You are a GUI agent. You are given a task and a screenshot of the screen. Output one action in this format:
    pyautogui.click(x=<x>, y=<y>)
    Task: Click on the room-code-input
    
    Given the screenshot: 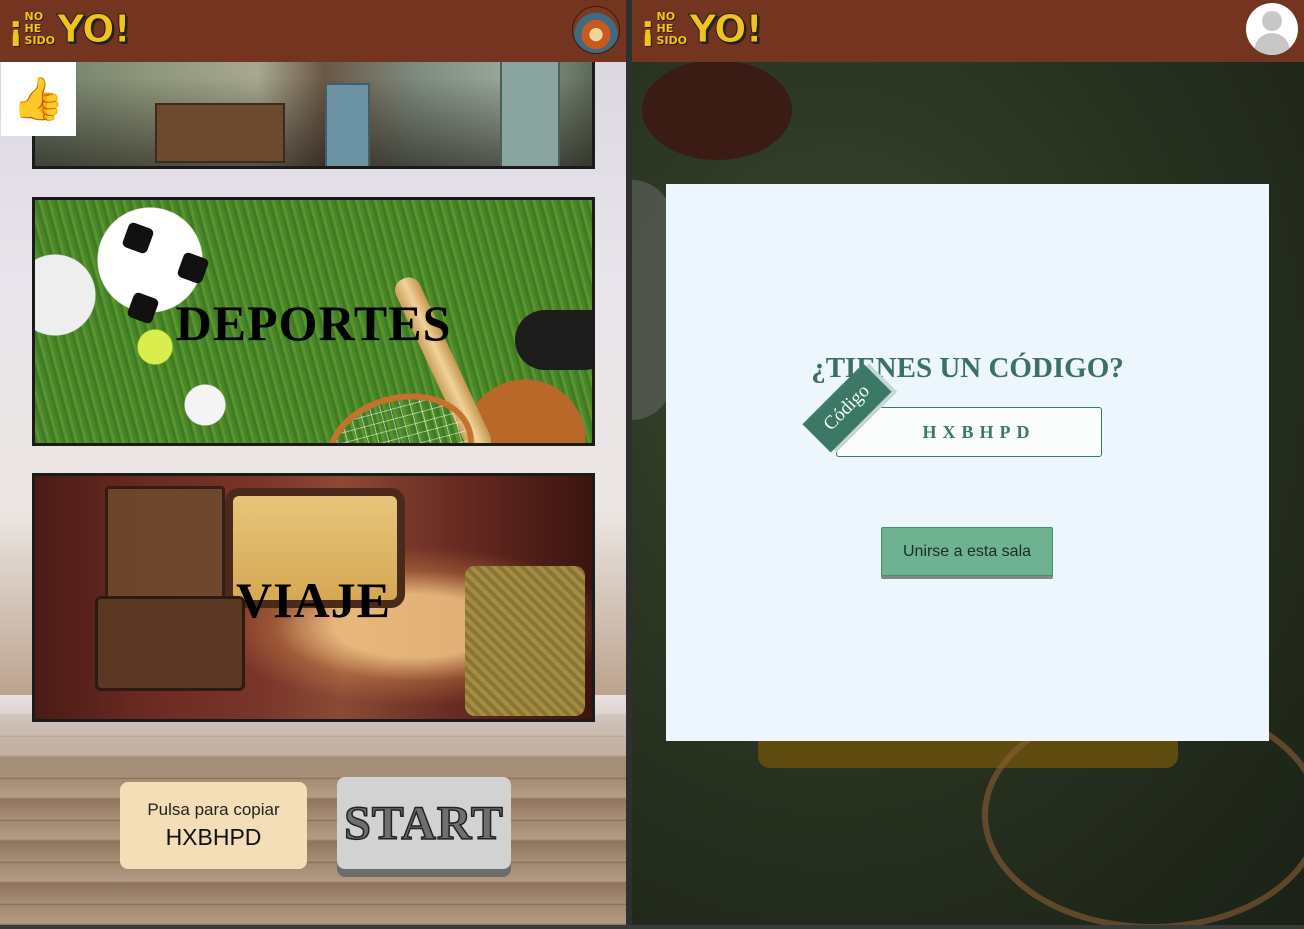 What is the action you would take?
    pyautogui.click(x=969, y=432)
    